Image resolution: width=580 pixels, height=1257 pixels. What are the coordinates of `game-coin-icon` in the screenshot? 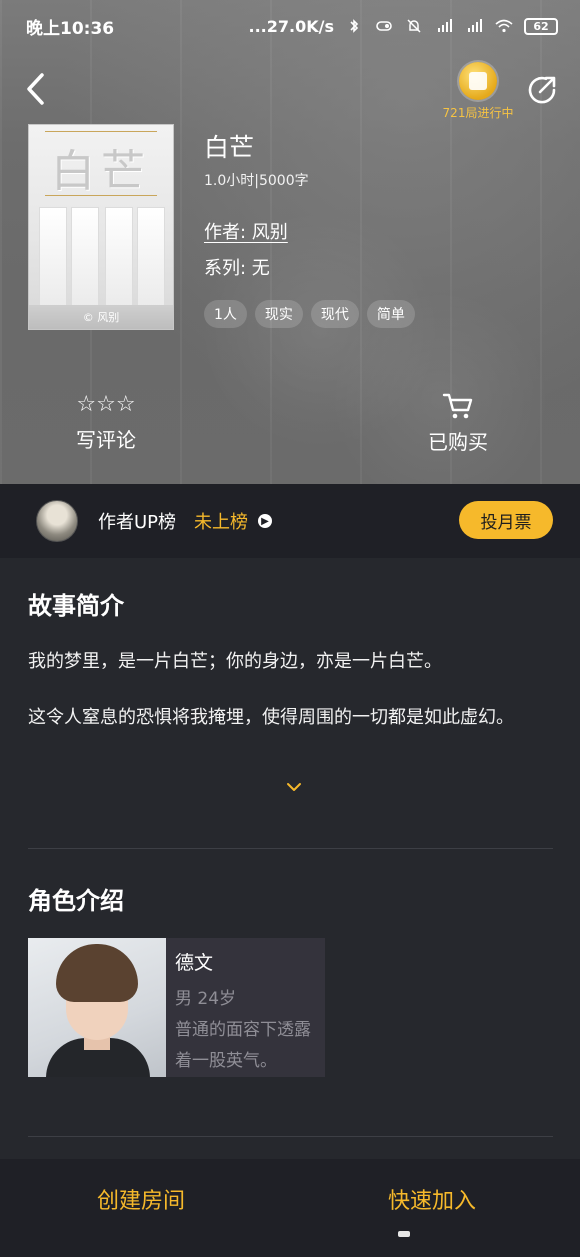 It's located at (478, 81).